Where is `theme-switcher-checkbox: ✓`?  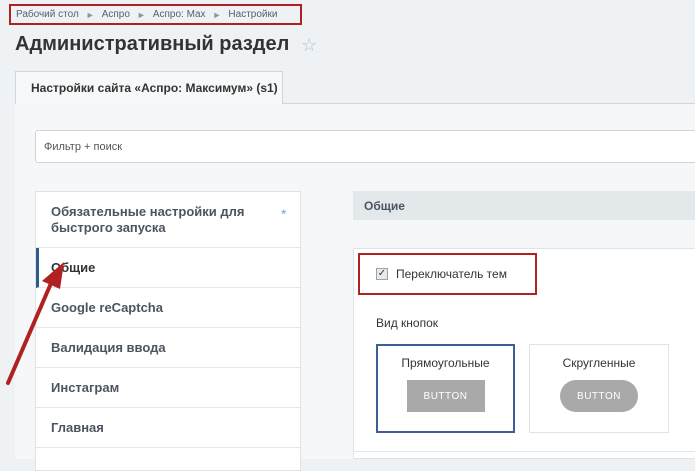 theme-switcher-checkbox: ✓ is located at coordinates (382, 274).